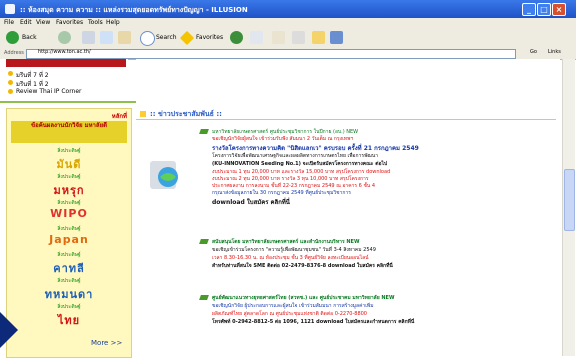 The height and width of the screenshot is (358, 576). I want to click on scrollbar-thumb, so click(569, 200).